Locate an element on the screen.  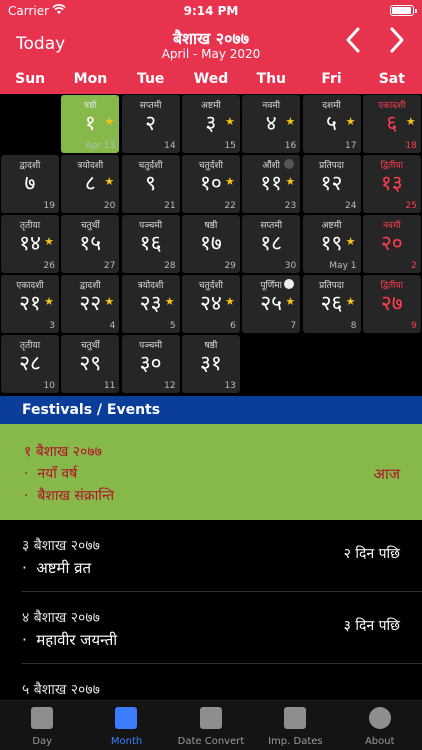
calendar-day-cell: षष्ठी १ Apr 13 ★ is located at coordinates (90, 124).